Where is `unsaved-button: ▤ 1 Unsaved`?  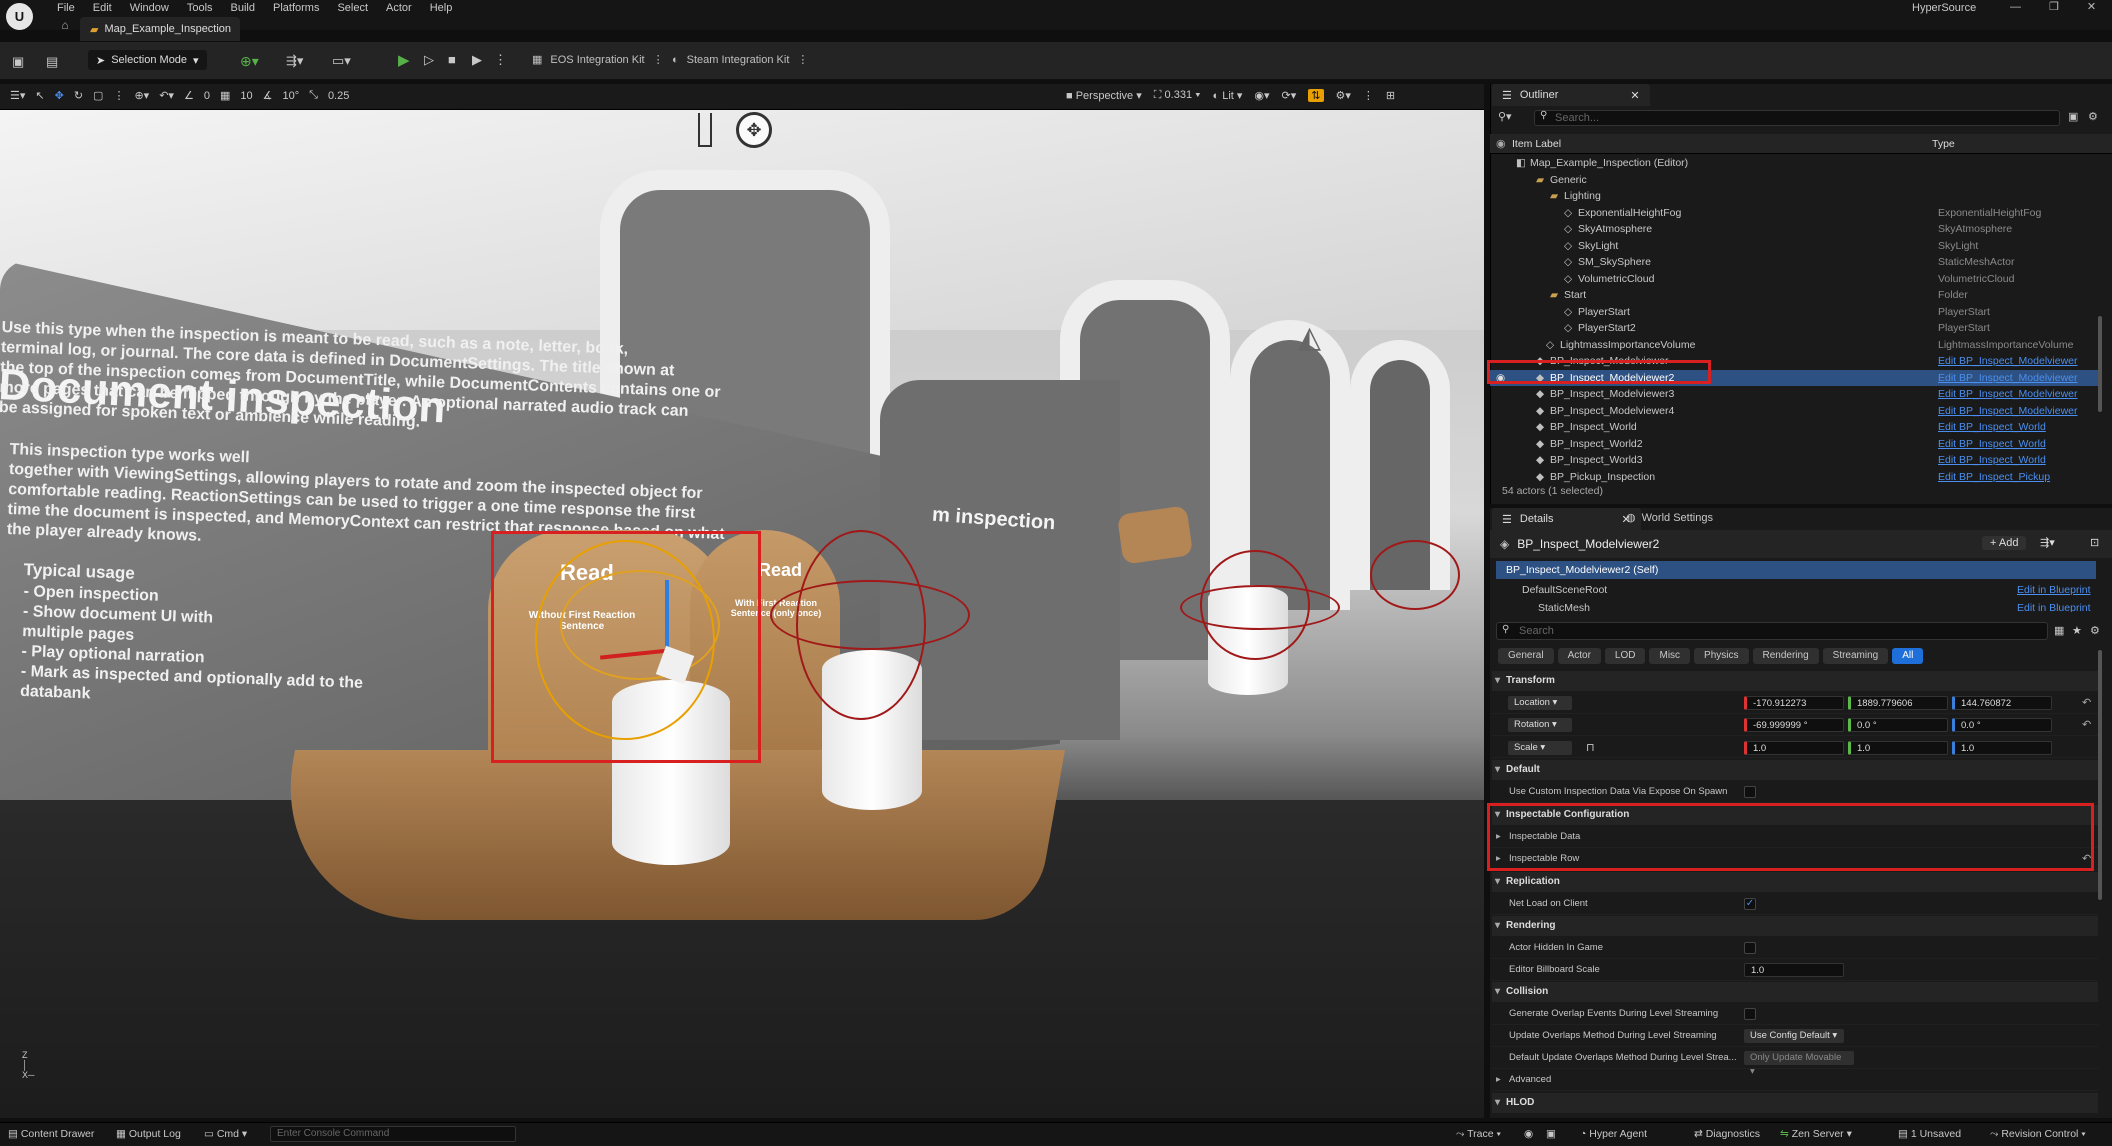 unsaved-button: ▤ 1 Unsaved is located at coordinates (1929, 1134).